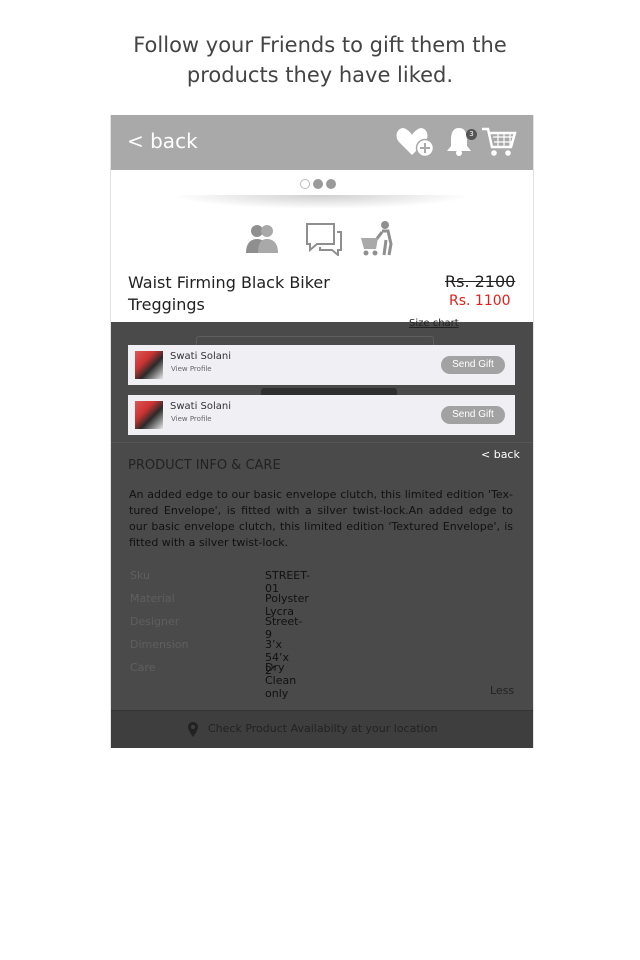  I want to click on top-bar: < back 3, so click(322, 142).